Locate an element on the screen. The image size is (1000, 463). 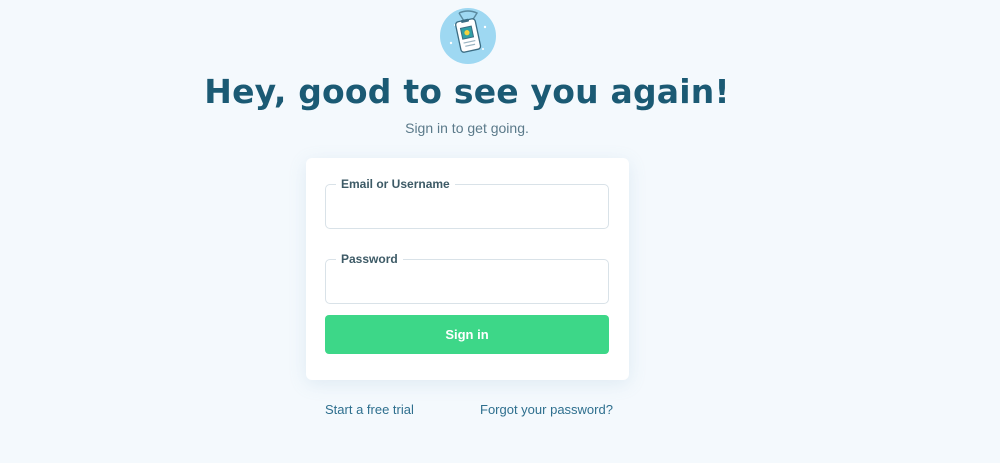
page-subtitle: Sign in to get going. is located at coordinates (467, 128).